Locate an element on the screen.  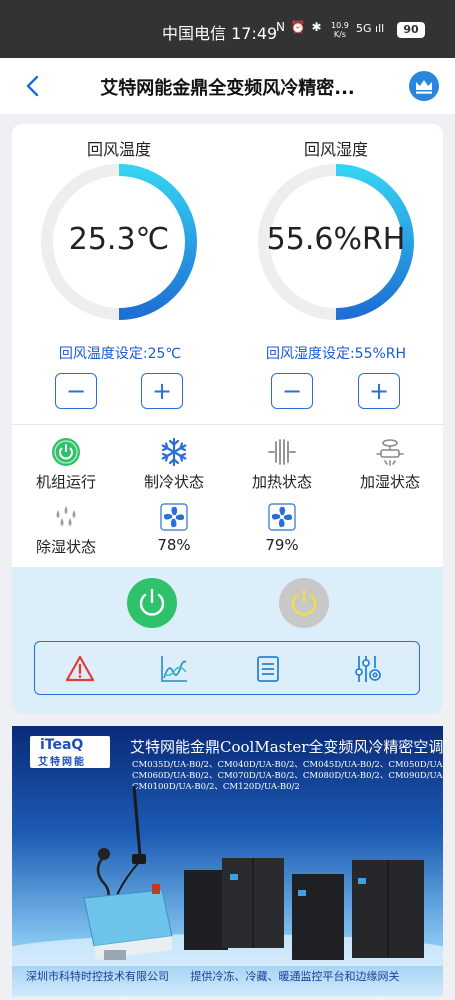
fan-speed-1: 78% is located at coordinates (174, 528).